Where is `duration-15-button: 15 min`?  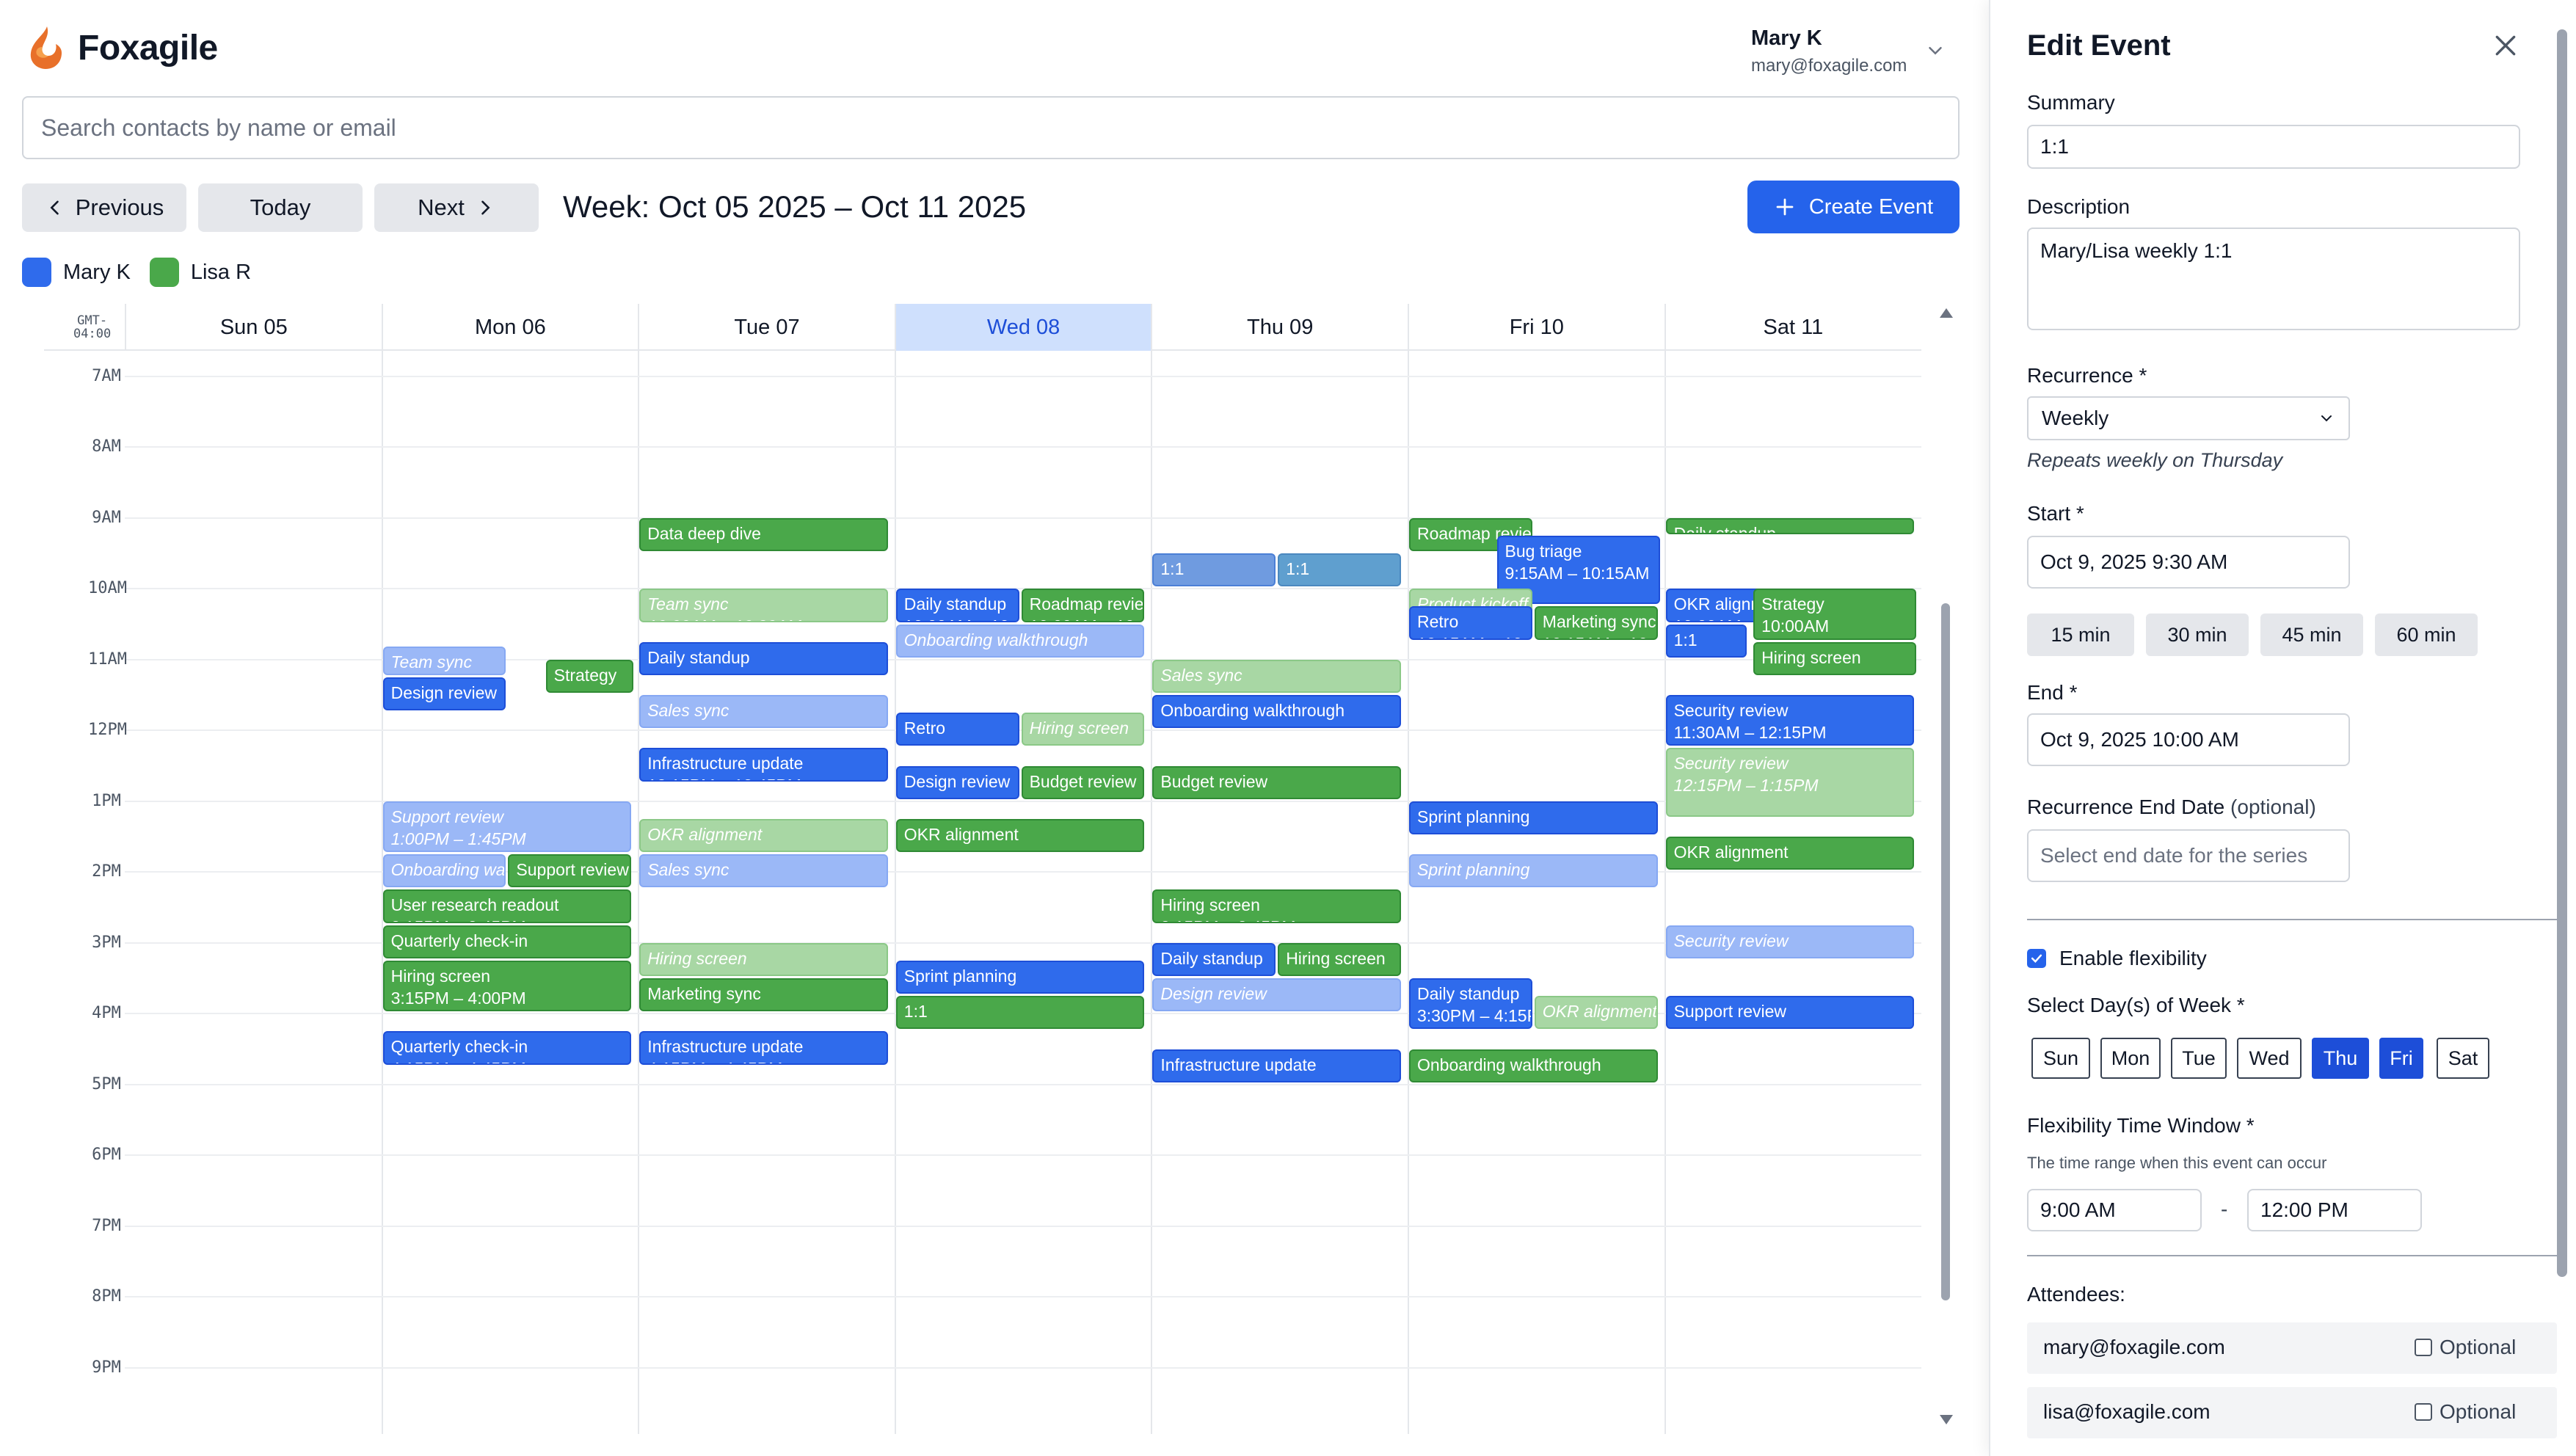
duration-15-button: 15 min is located at coordinates (2080, 635).